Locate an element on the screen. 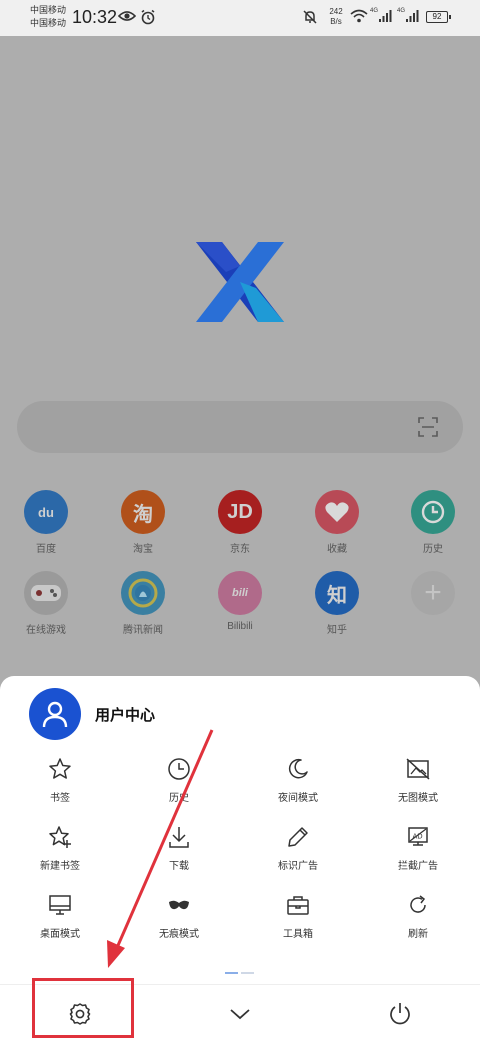 This screenshot has height=1040, width=480. menu-item-label: 刷新 is located at coordinates (418, 934).